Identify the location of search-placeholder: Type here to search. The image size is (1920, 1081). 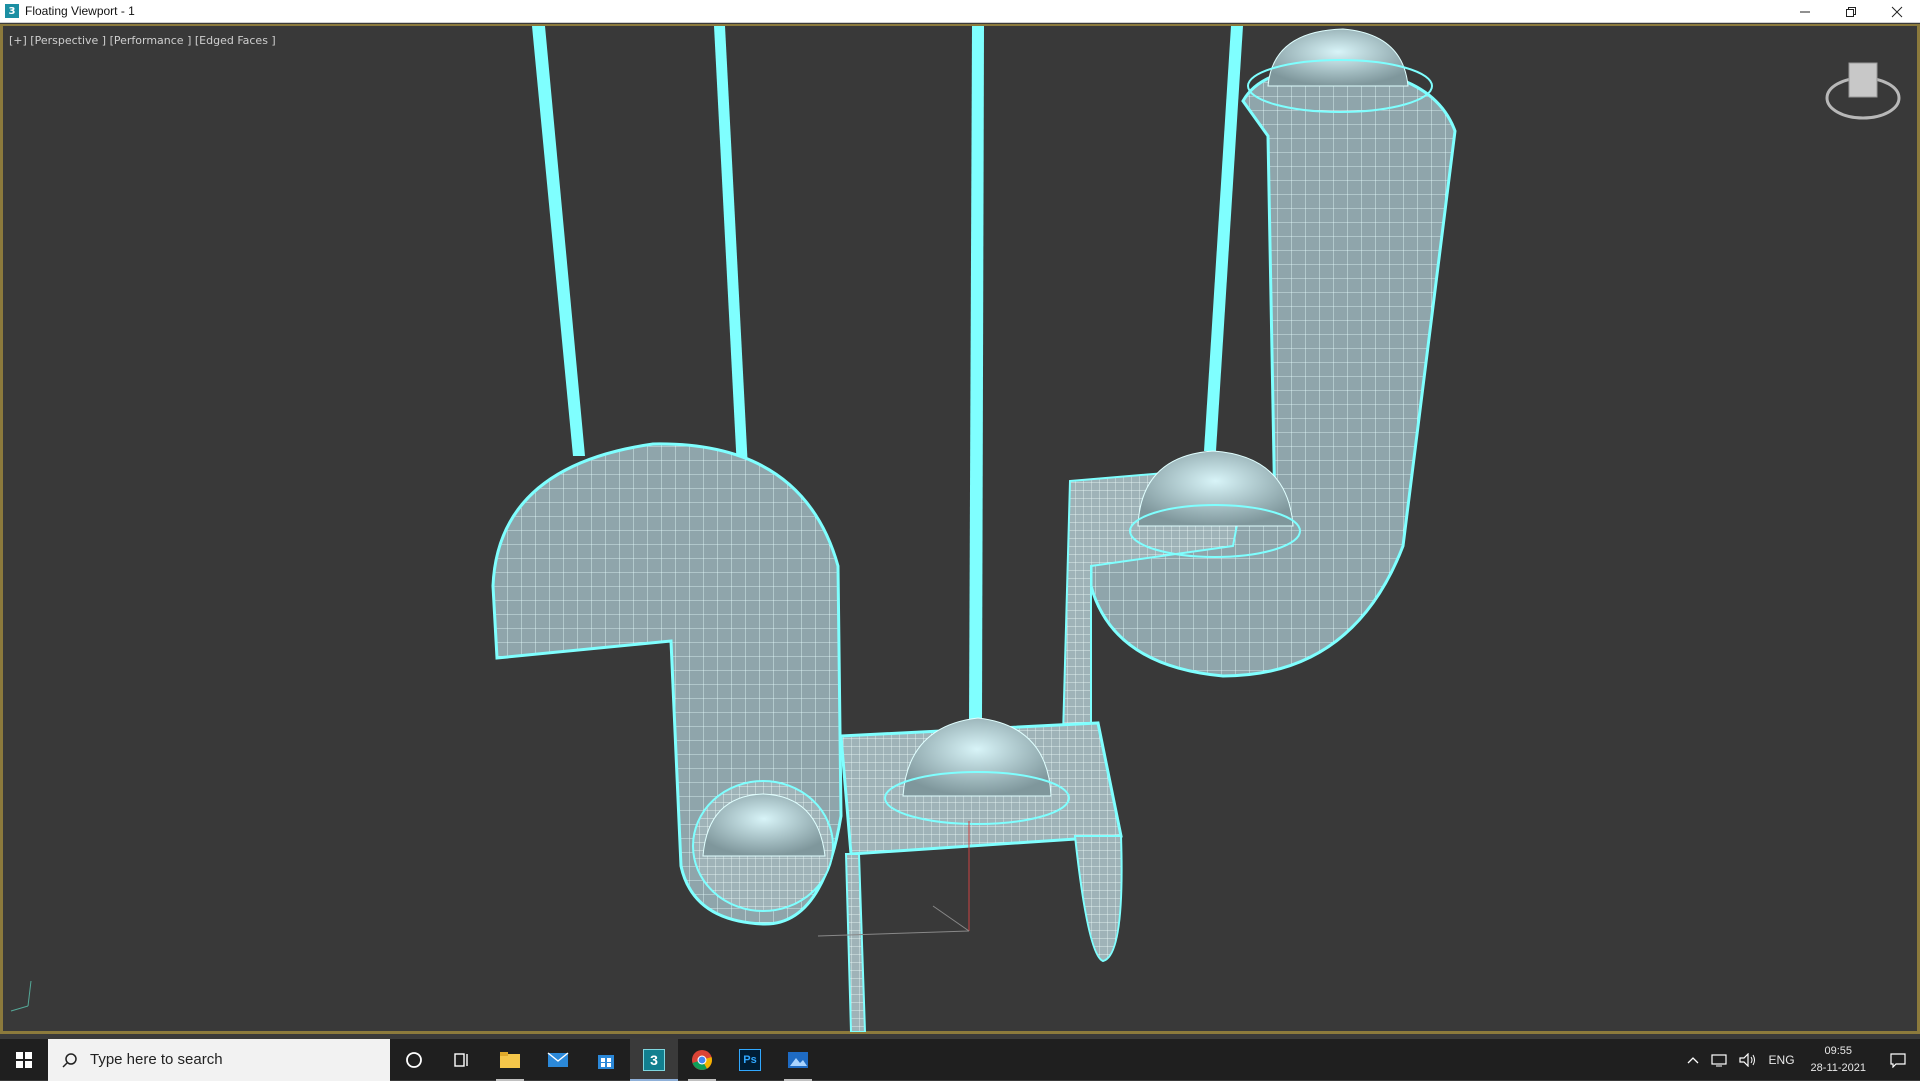
(156, 1059).